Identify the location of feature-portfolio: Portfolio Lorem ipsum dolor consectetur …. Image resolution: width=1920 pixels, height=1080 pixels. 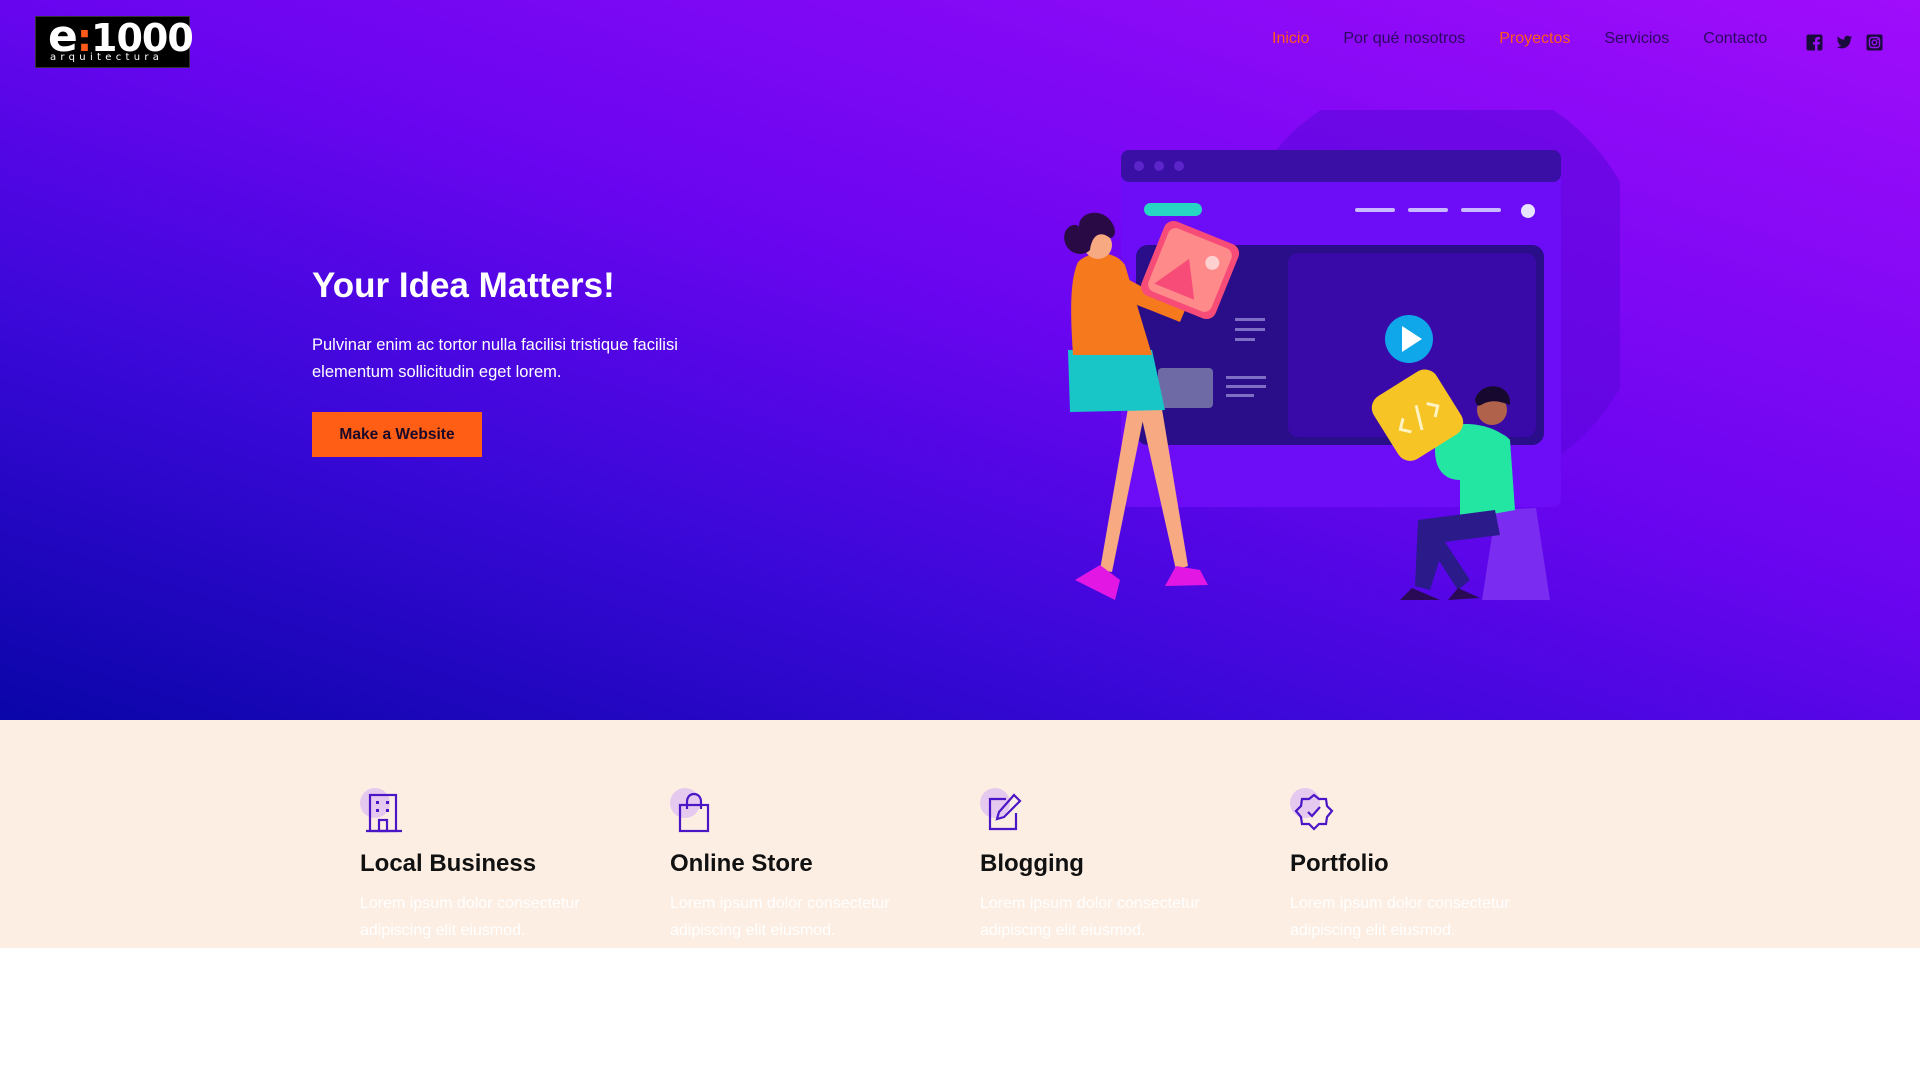
(1430, 866).